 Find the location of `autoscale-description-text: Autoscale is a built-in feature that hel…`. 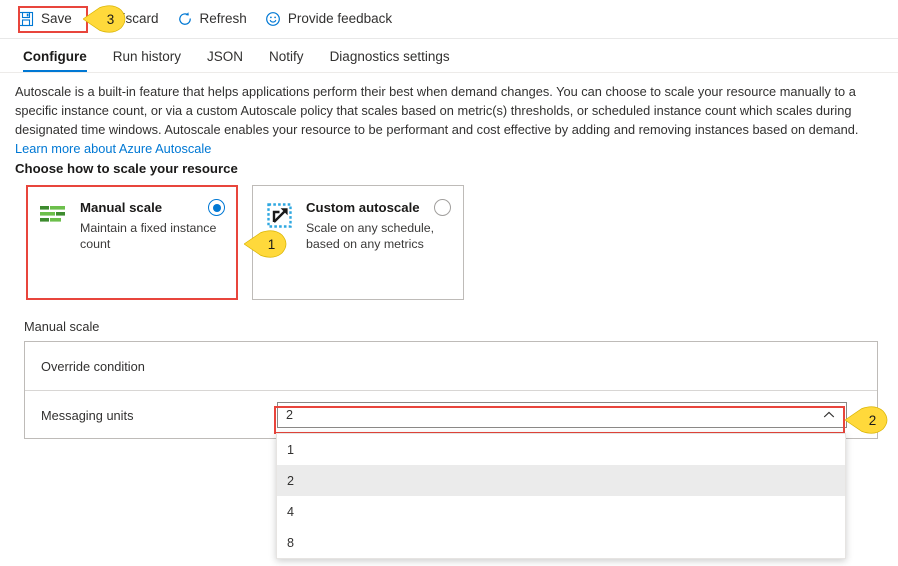

autoscale-description-text: Autoscale is a built-in feature that hel… is located at coordinates (437, 110).